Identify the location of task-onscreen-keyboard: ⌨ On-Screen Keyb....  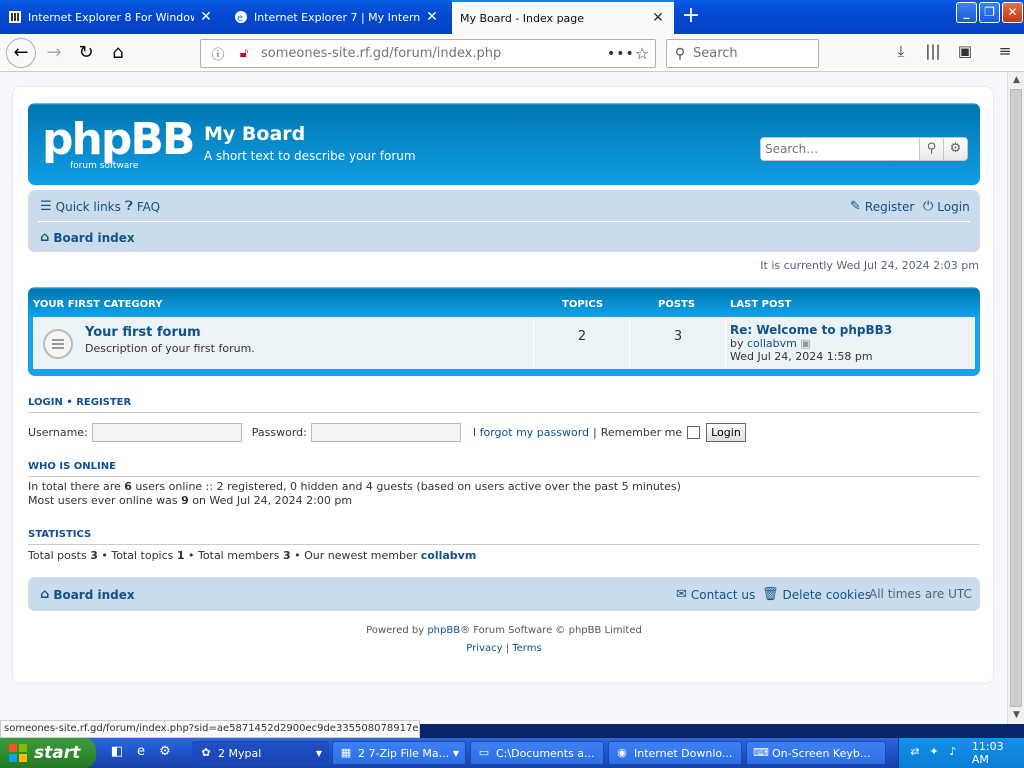
(816, 753).